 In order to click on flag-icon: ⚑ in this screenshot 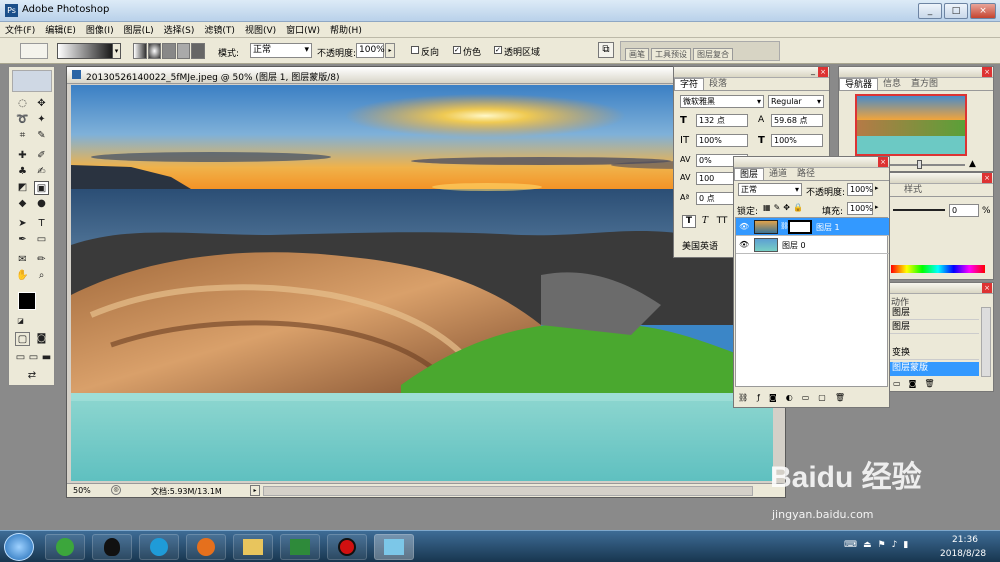, I will do `click(882, 545)`.